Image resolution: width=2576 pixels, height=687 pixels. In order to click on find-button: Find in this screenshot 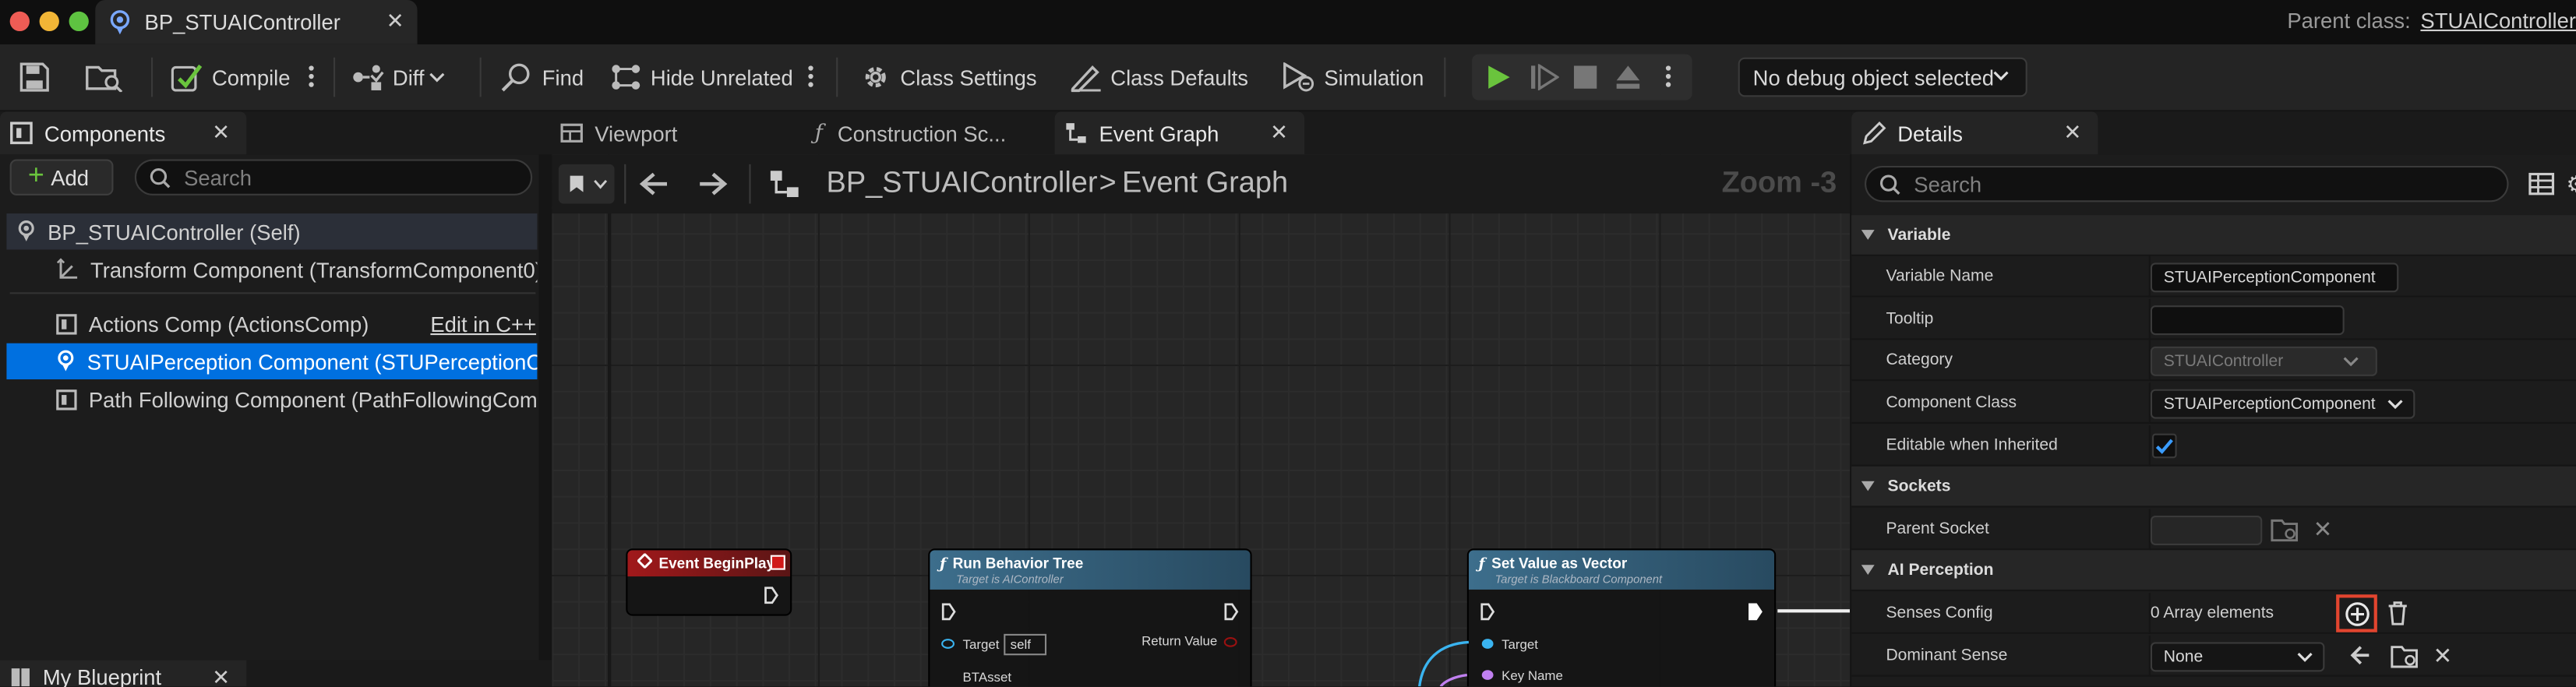, I will do `click(542, 77)`.